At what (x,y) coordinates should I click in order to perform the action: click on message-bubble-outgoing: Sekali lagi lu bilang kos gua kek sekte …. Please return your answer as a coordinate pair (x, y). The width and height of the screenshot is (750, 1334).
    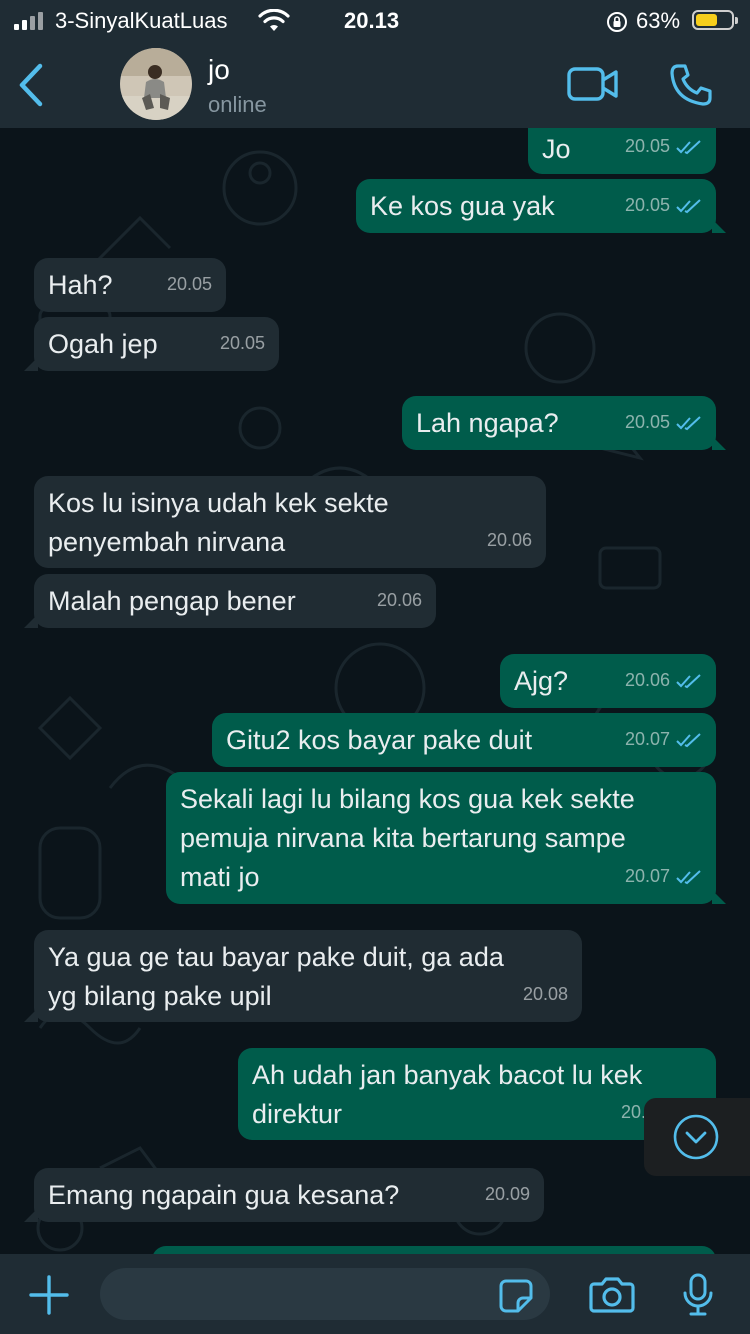
    Looking at the image, I should click on (446, 838).